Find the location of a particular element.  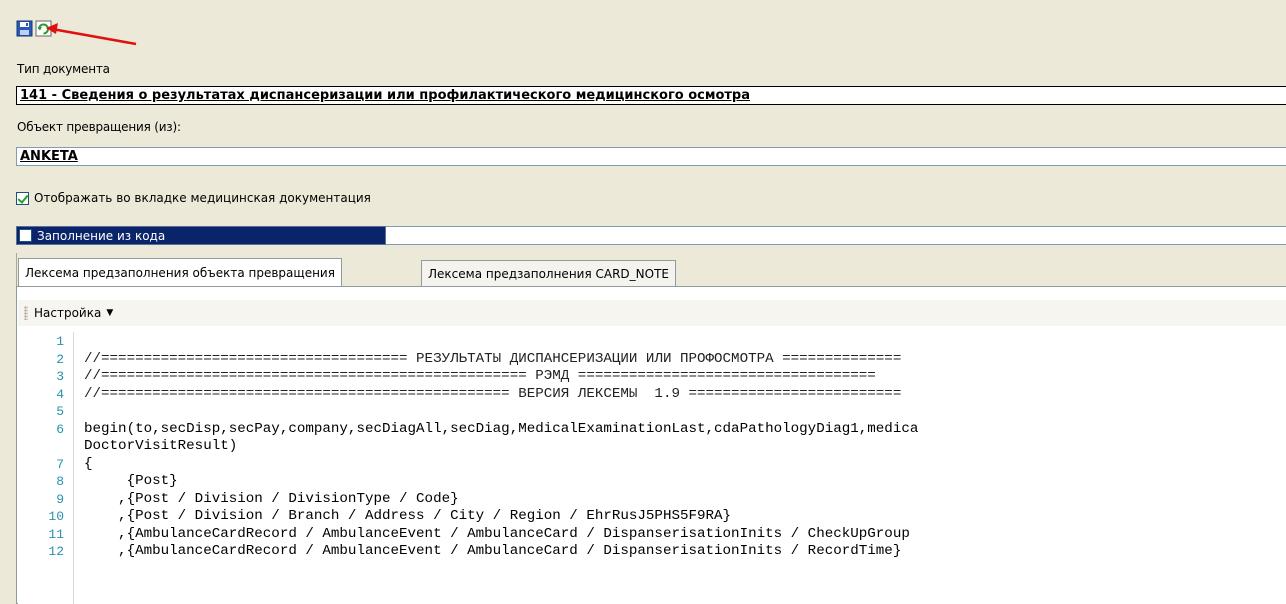

doc-type-label: Тип документа is located at coordinates (63, 69).